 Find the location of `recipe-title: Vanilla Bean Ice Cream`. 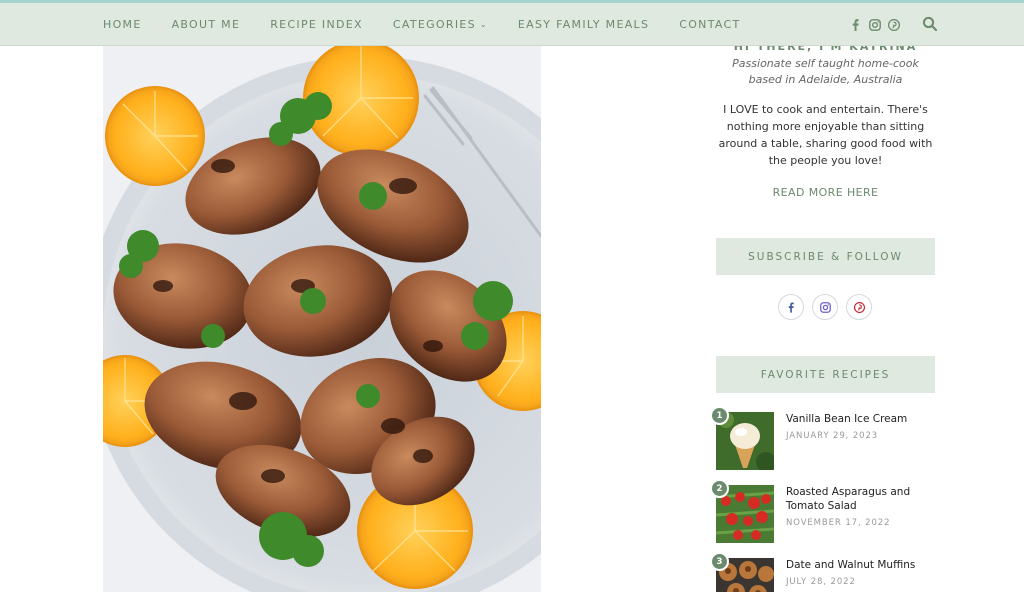

recipe-title: Vanilla Bean Ice Cream is located at coordinates (858, 419).